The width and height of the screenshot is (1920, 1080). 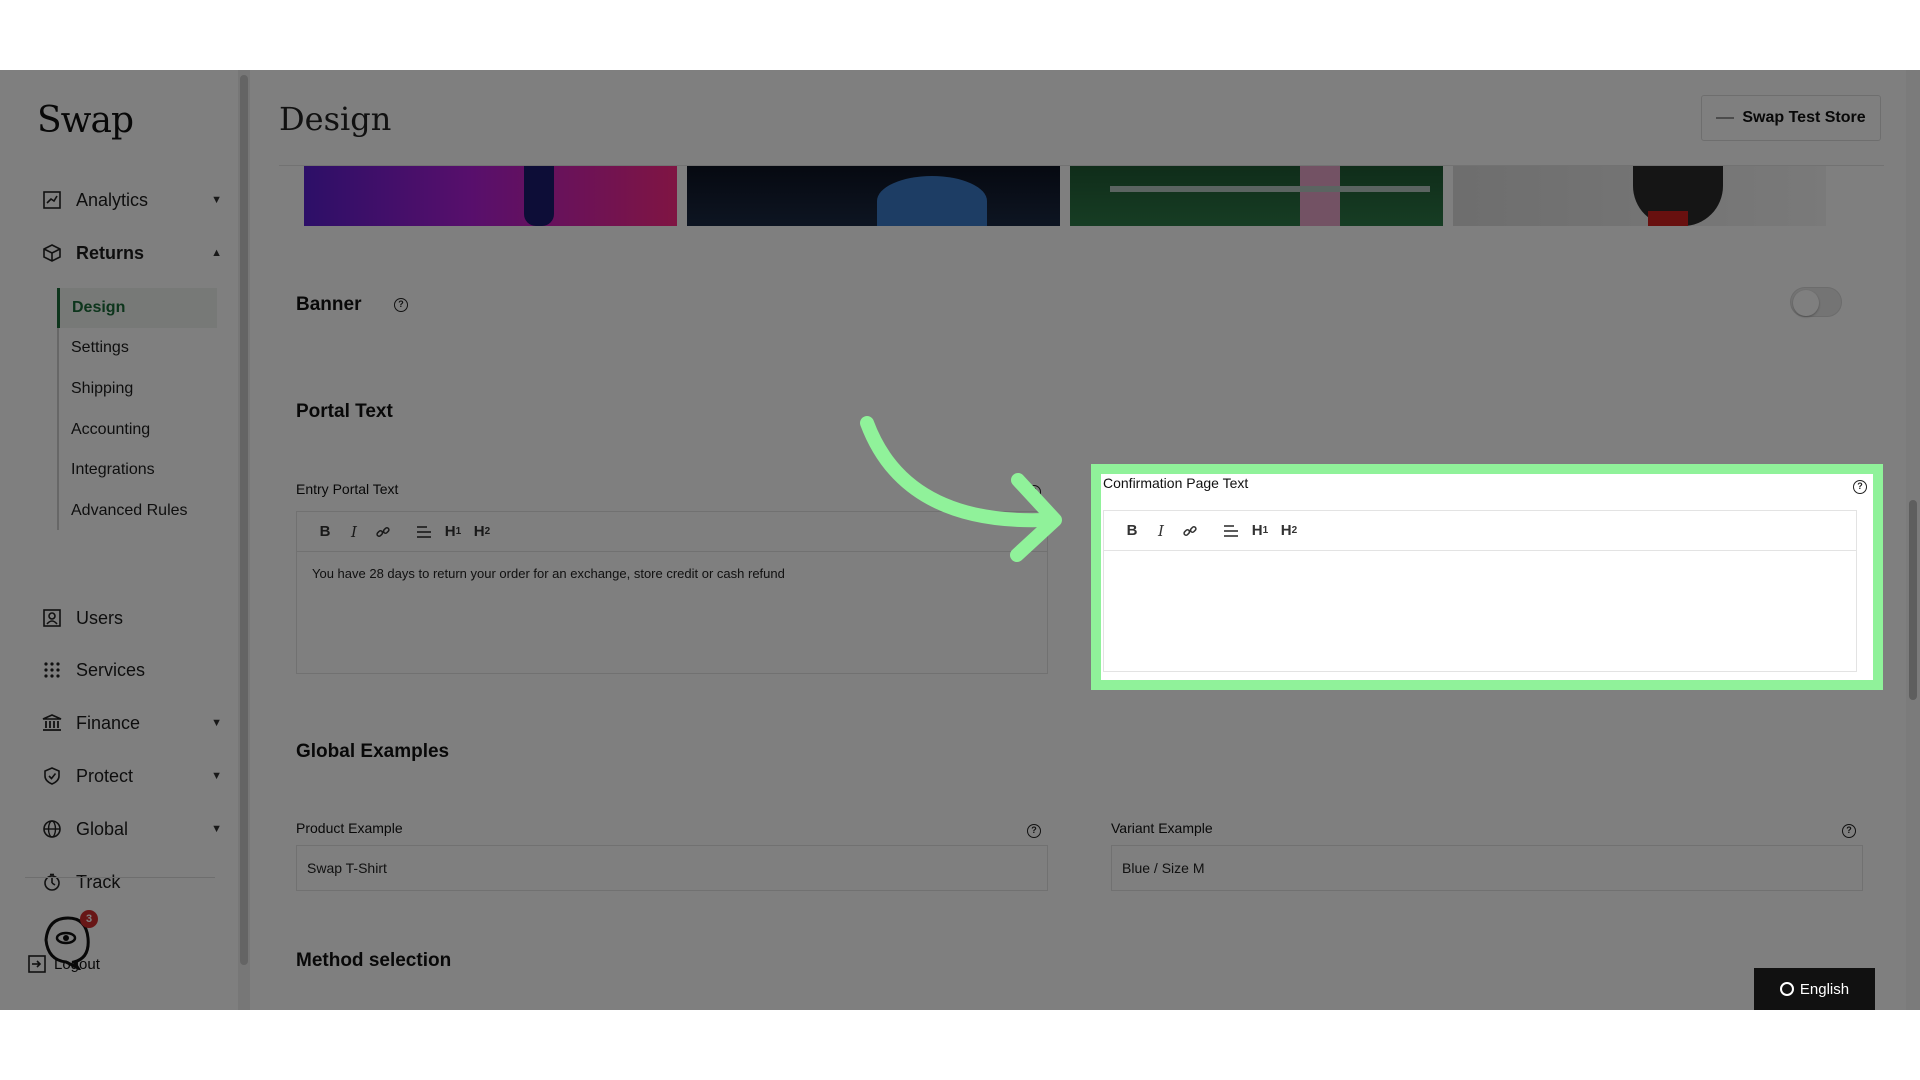 I want to click on sidebar-item-label: Track, so click(x=98, y=881).